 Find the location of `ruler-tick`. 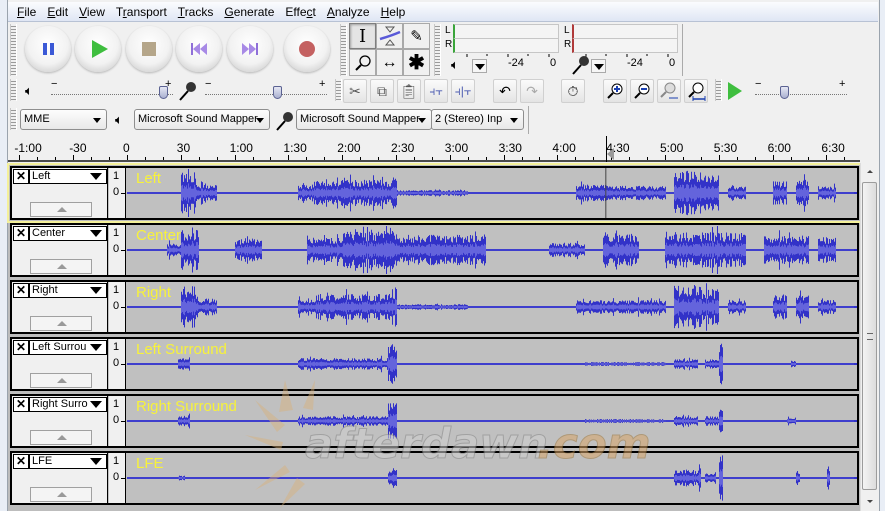

ruler-tick is located at coordinates (56, 158).